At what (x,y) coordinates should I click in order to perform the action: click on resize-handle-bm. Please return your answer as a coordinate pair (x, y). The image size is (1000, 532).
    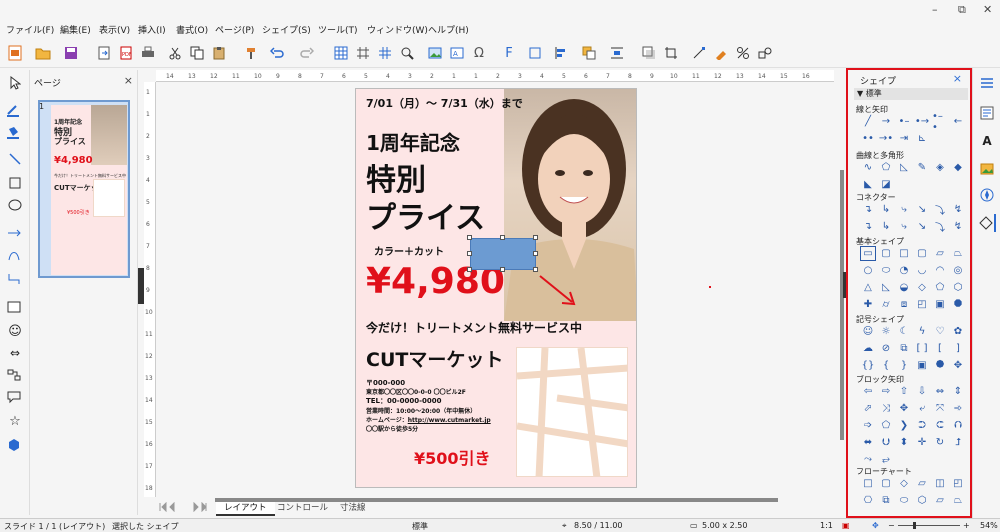
    Looking at the image, I should click on (502, 269).